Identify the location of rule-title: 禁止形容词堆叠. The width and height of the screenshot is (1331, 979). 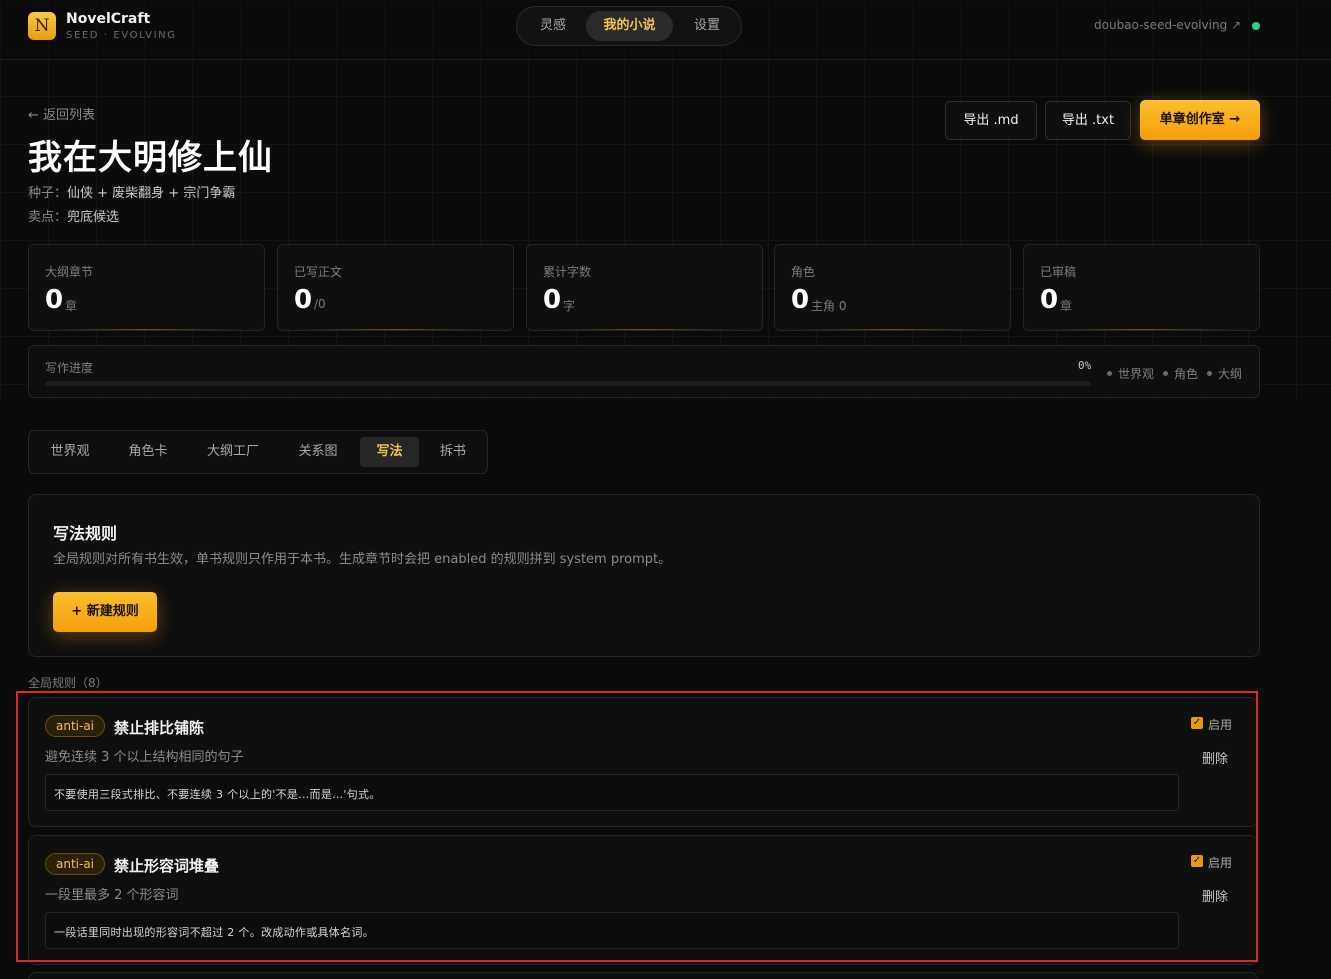
(167, 866).